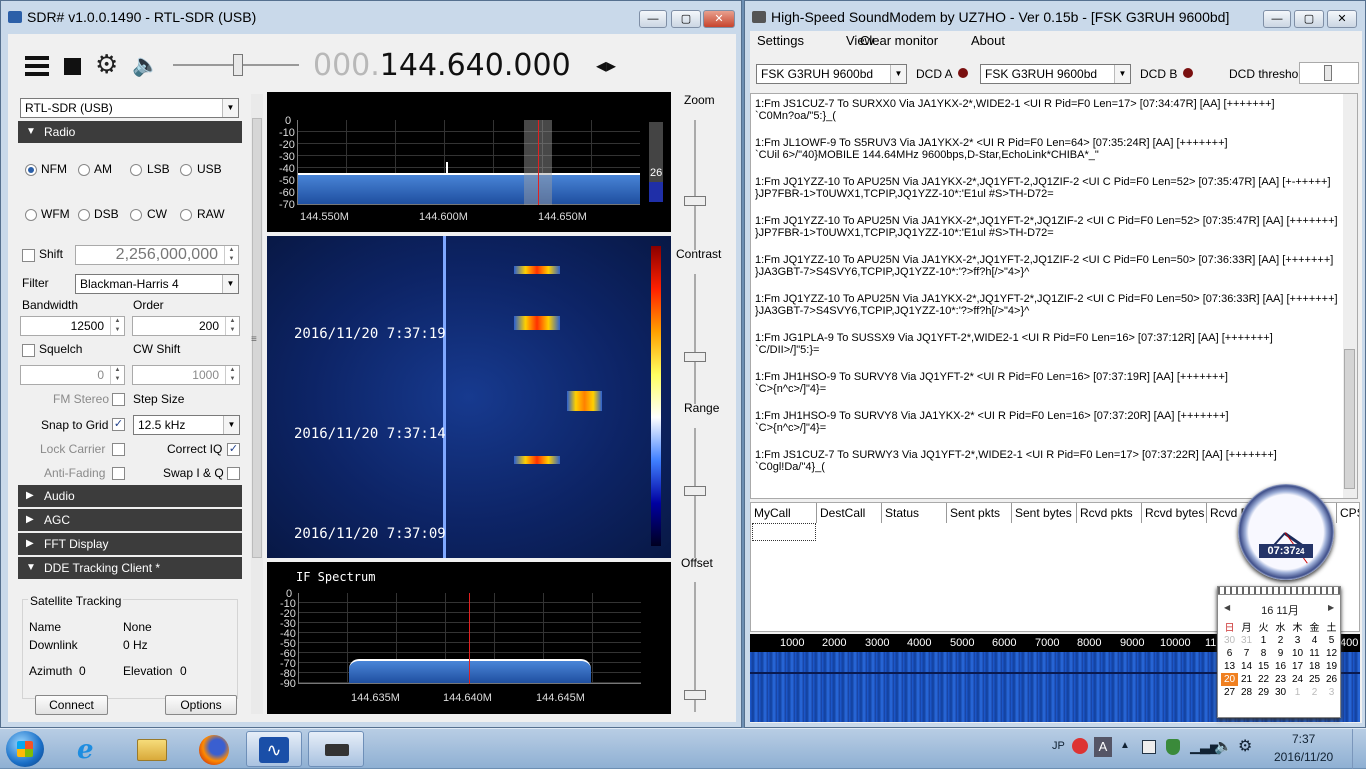 The image size is (1366, 769). I want to click on calendar-day: 12, so click(1331, 653).